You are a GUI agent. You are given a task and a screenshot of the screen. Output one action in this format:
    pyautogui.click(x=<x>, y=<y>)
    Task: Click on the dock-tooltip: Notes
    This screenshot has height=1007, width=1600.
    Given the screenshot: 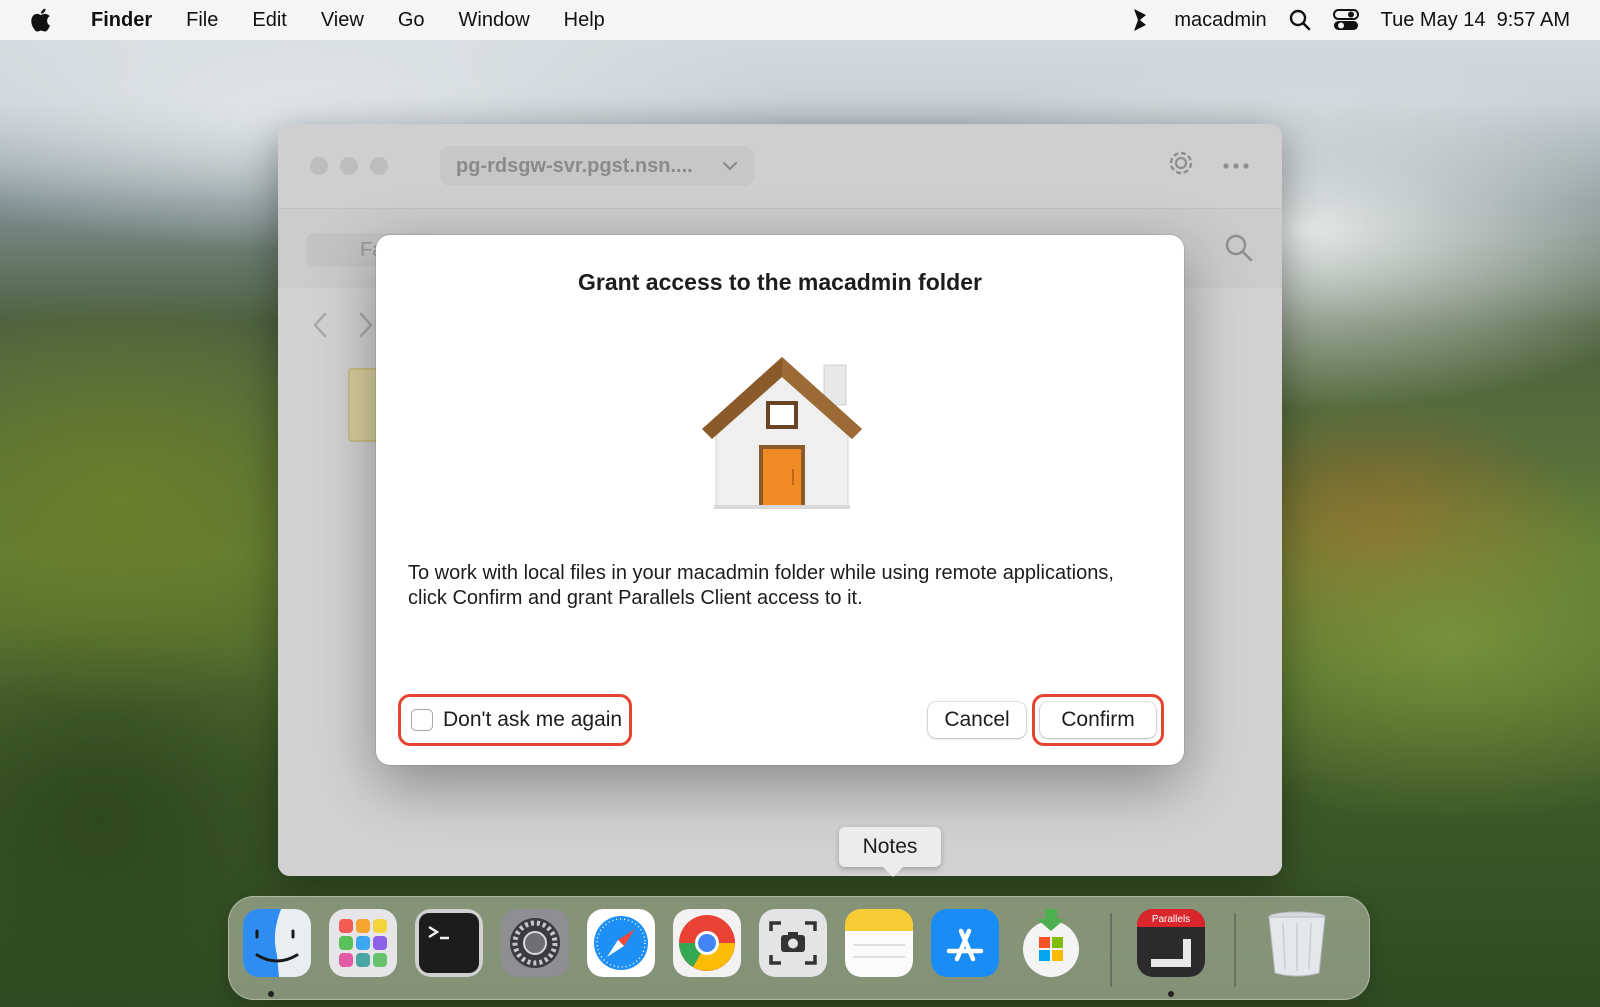 What is the action you would take?
    pyautogui.click(x=890, y=852)
    